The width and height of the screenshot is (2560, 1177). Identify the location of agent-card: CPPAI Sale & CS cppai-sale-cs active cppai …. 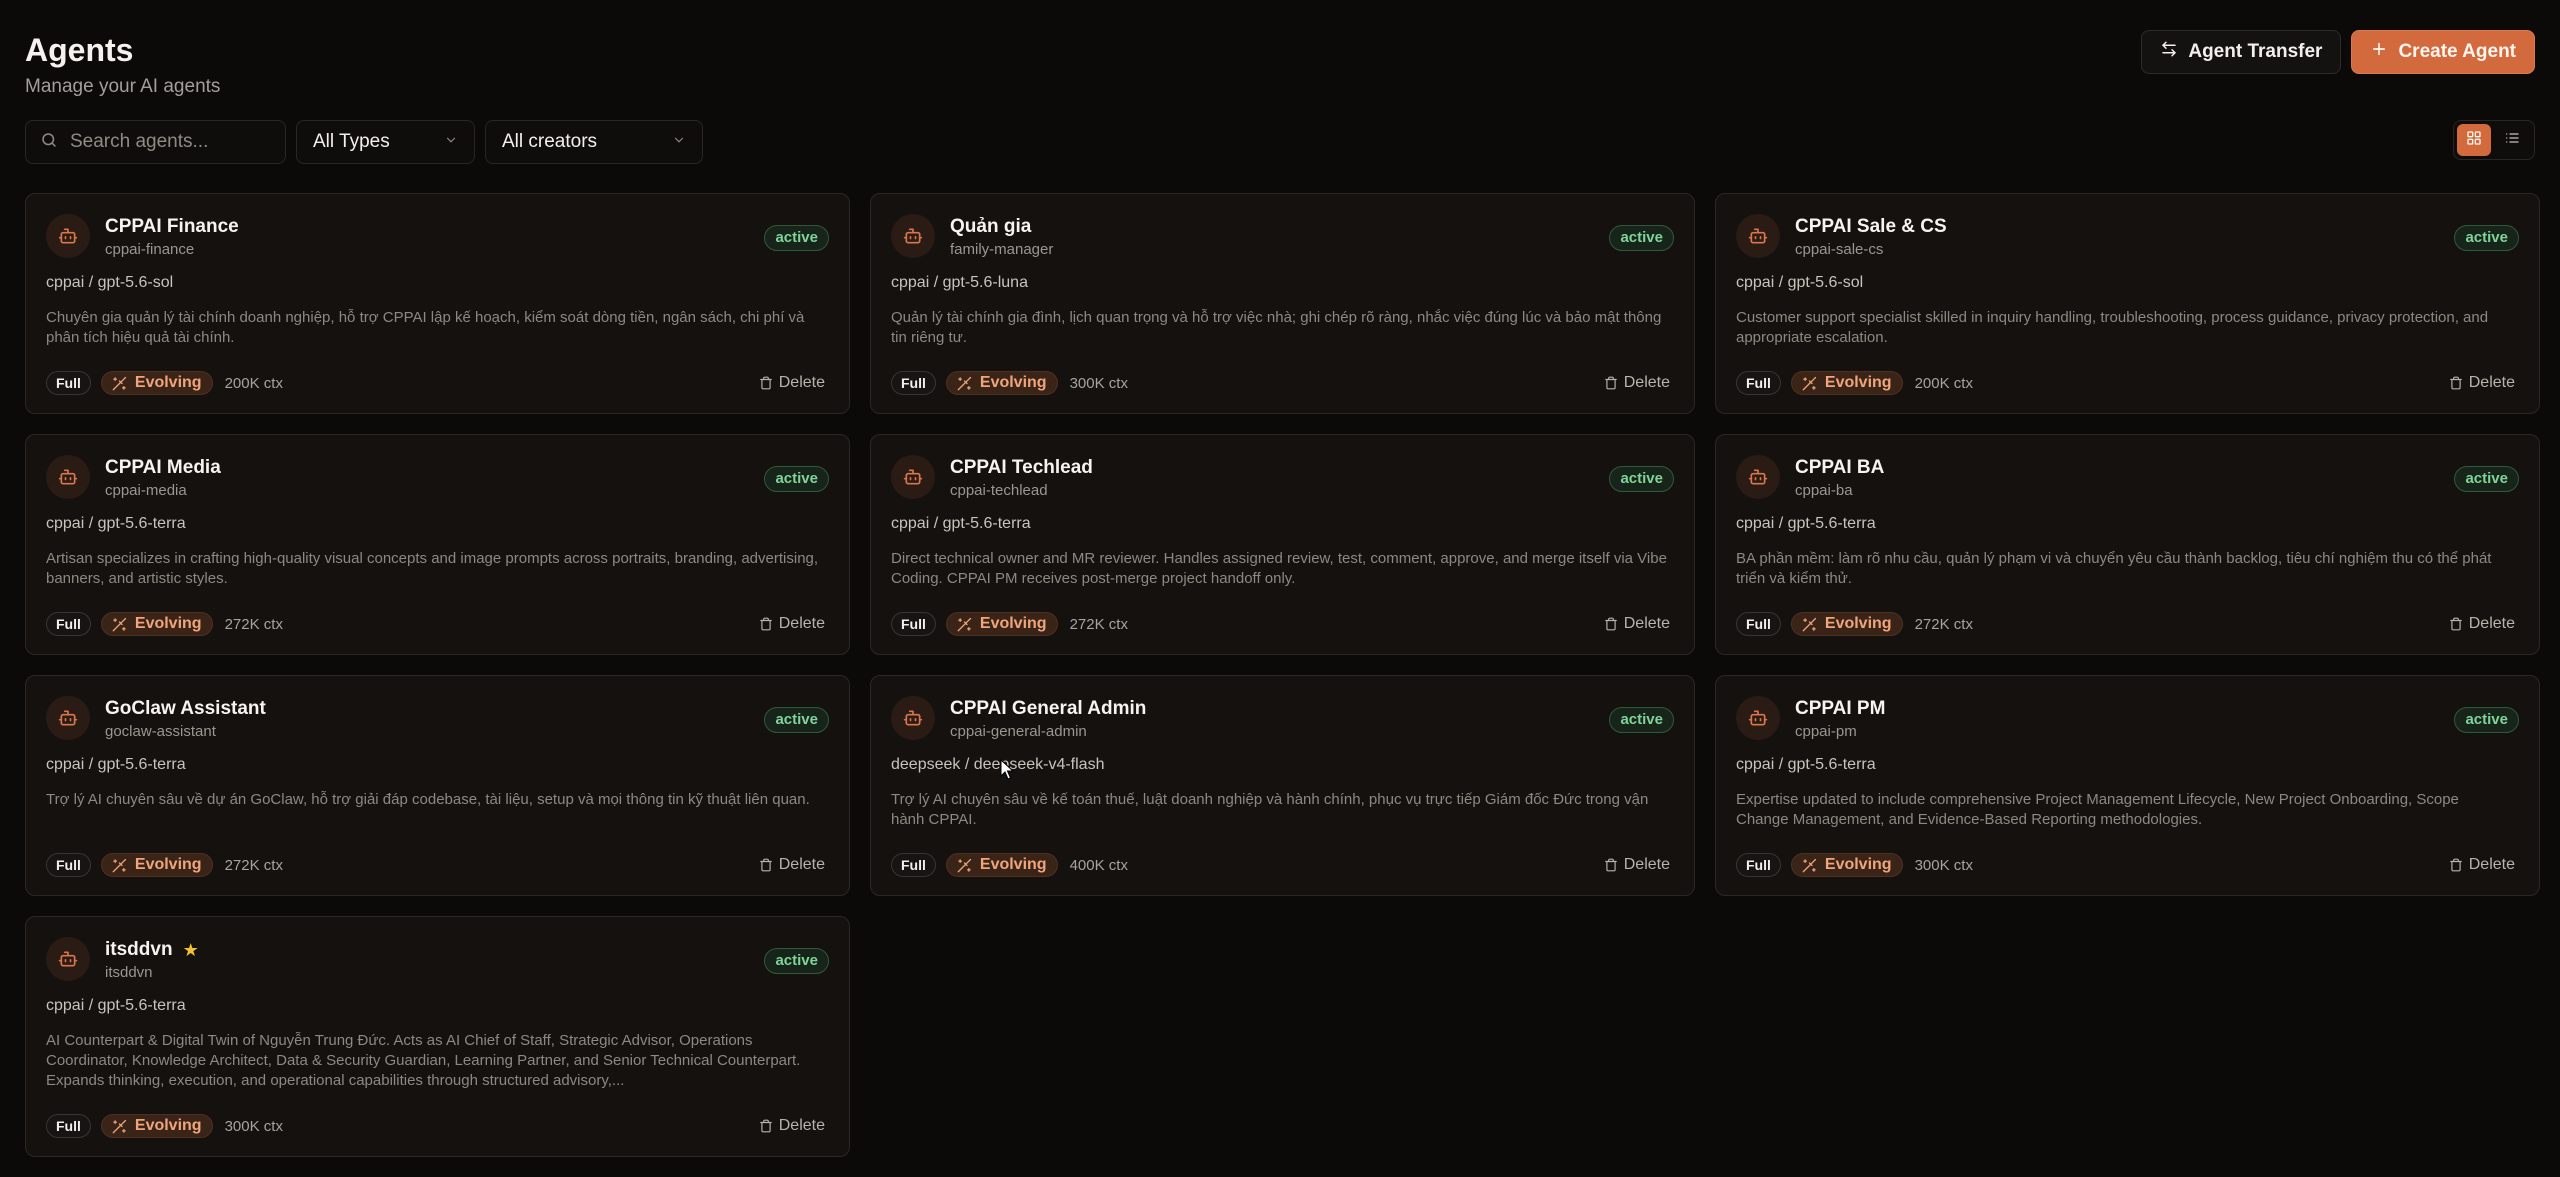
(2127, 303).